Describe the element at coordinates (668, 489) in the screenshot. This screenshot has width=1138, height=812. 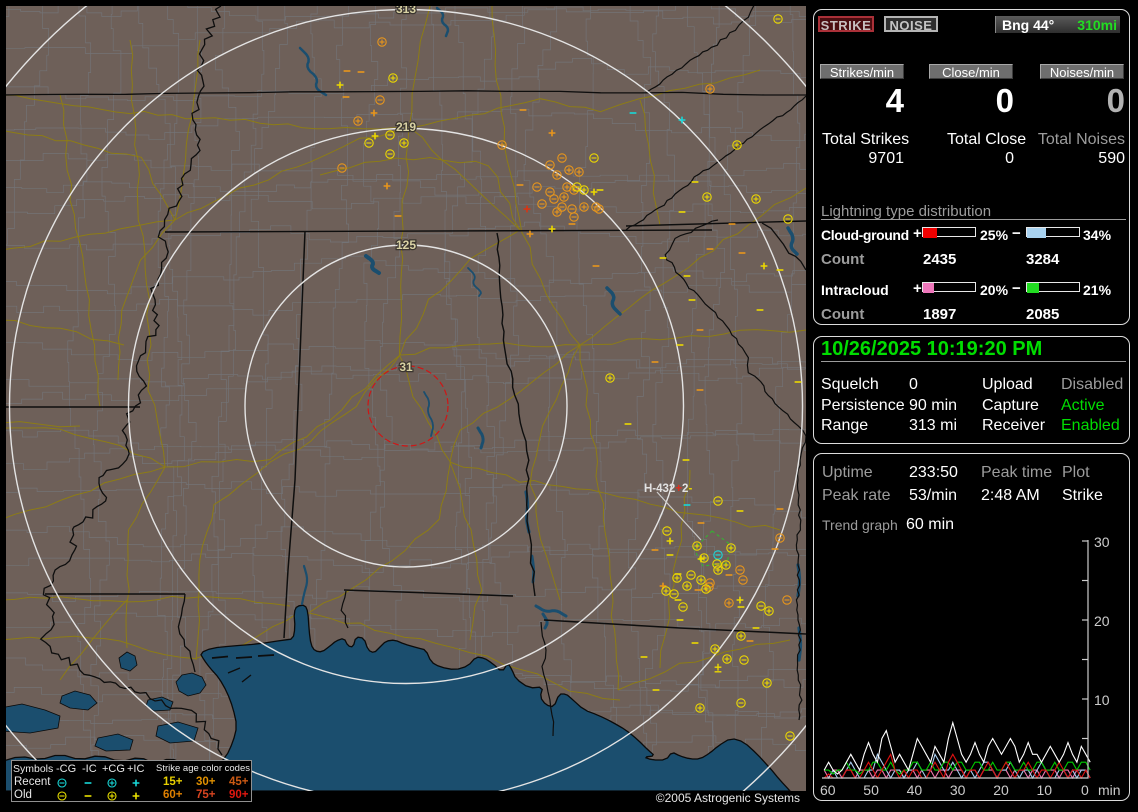
I see `svg-text: H-432+2-` at that location.